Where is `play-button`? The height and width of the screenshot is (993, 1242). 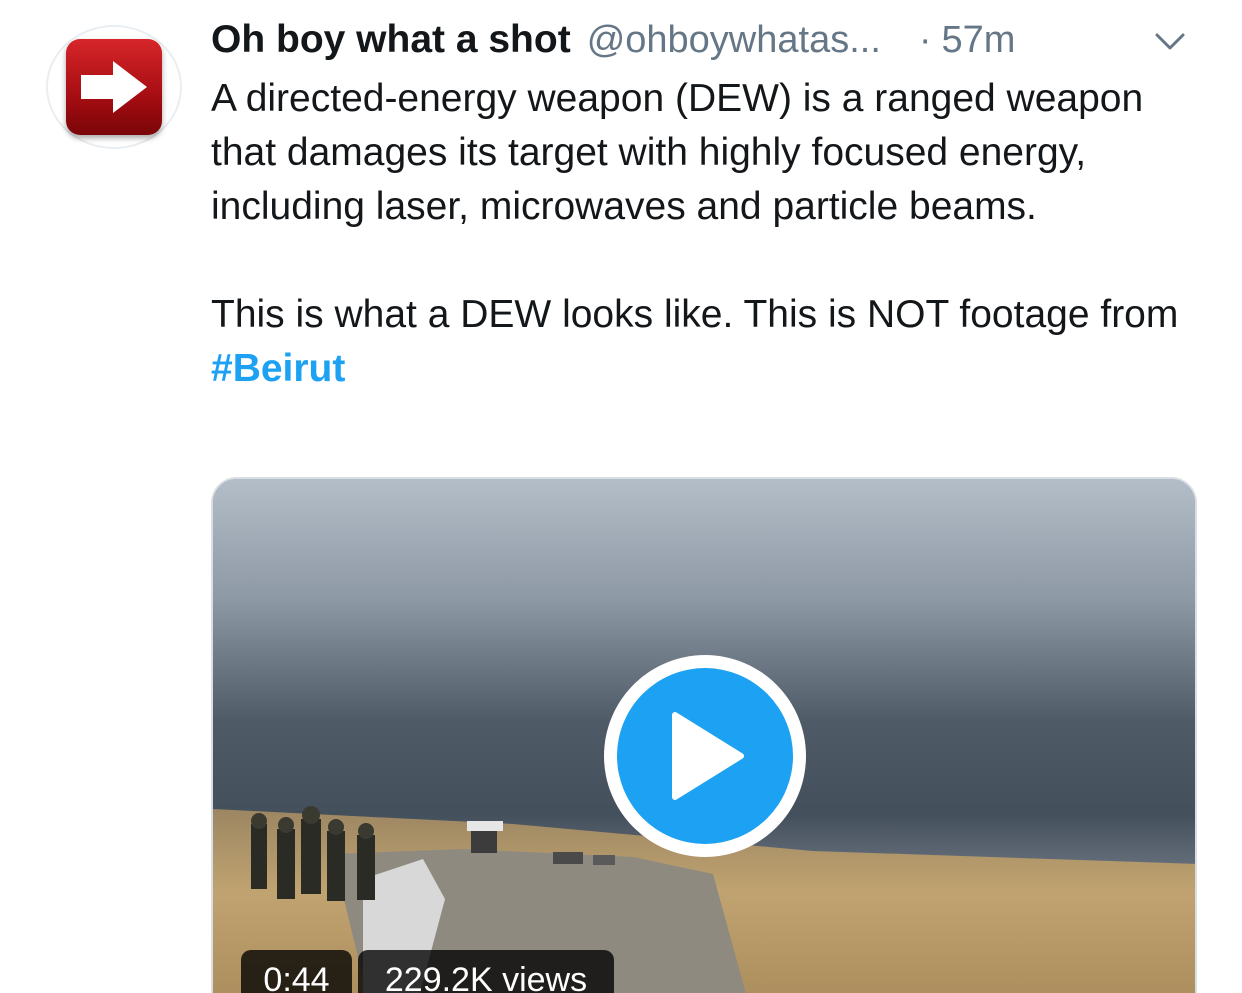 play-button is located at coordinates (705, 756).